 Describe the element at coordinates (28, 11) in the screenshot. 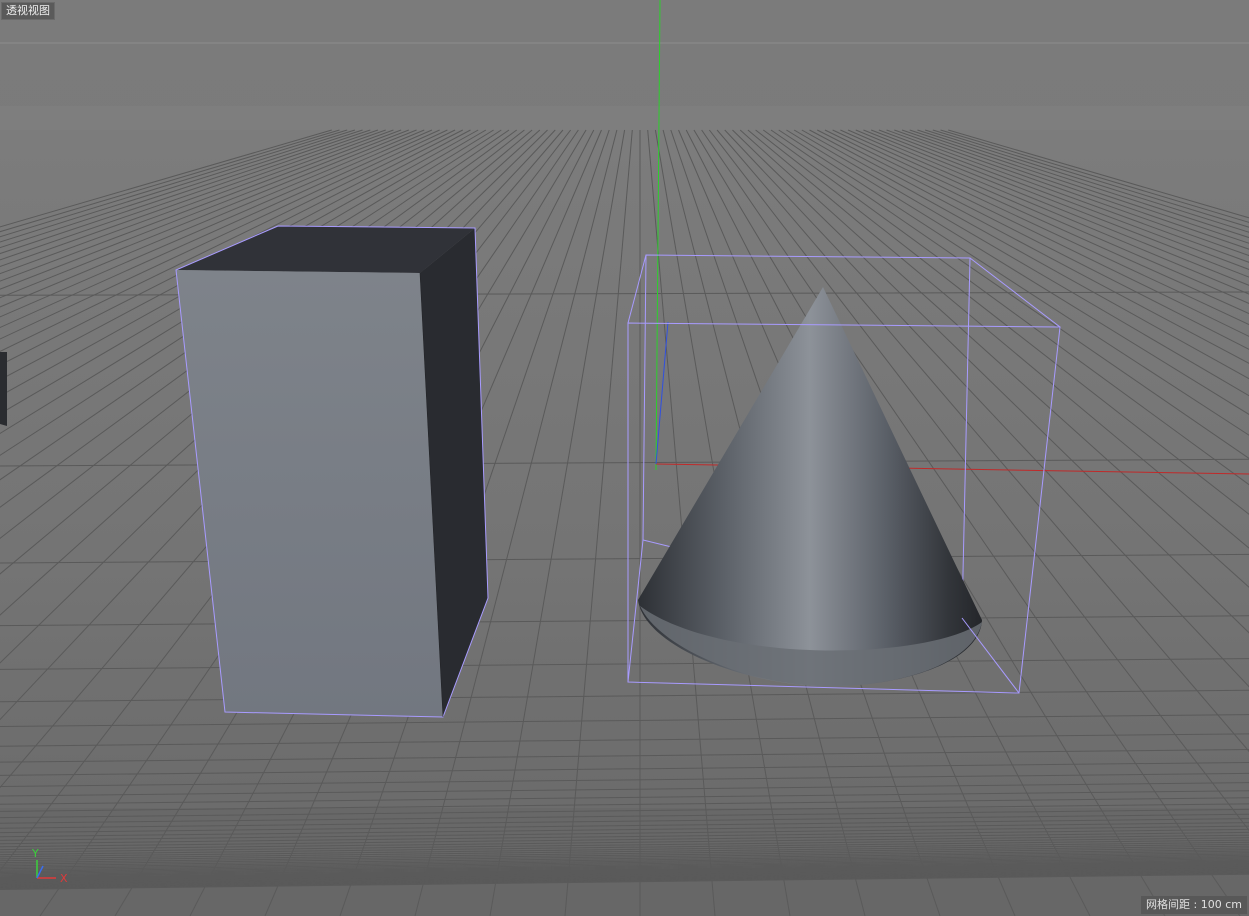

I see `view-name-label: 透视视图` at that location.